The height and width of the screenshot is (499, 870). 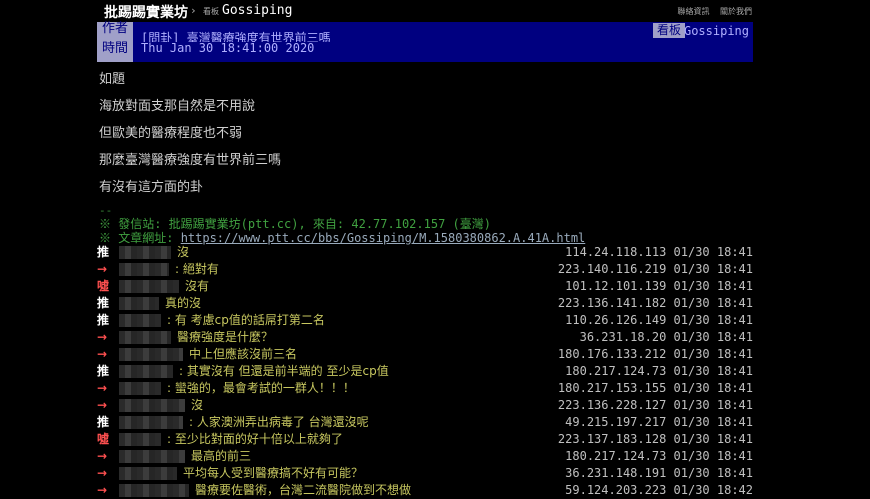 What do you see at coordinates (257, 10) in the screenshot?
I see `board-link: Gossiping` at bounding box center [257, 10].